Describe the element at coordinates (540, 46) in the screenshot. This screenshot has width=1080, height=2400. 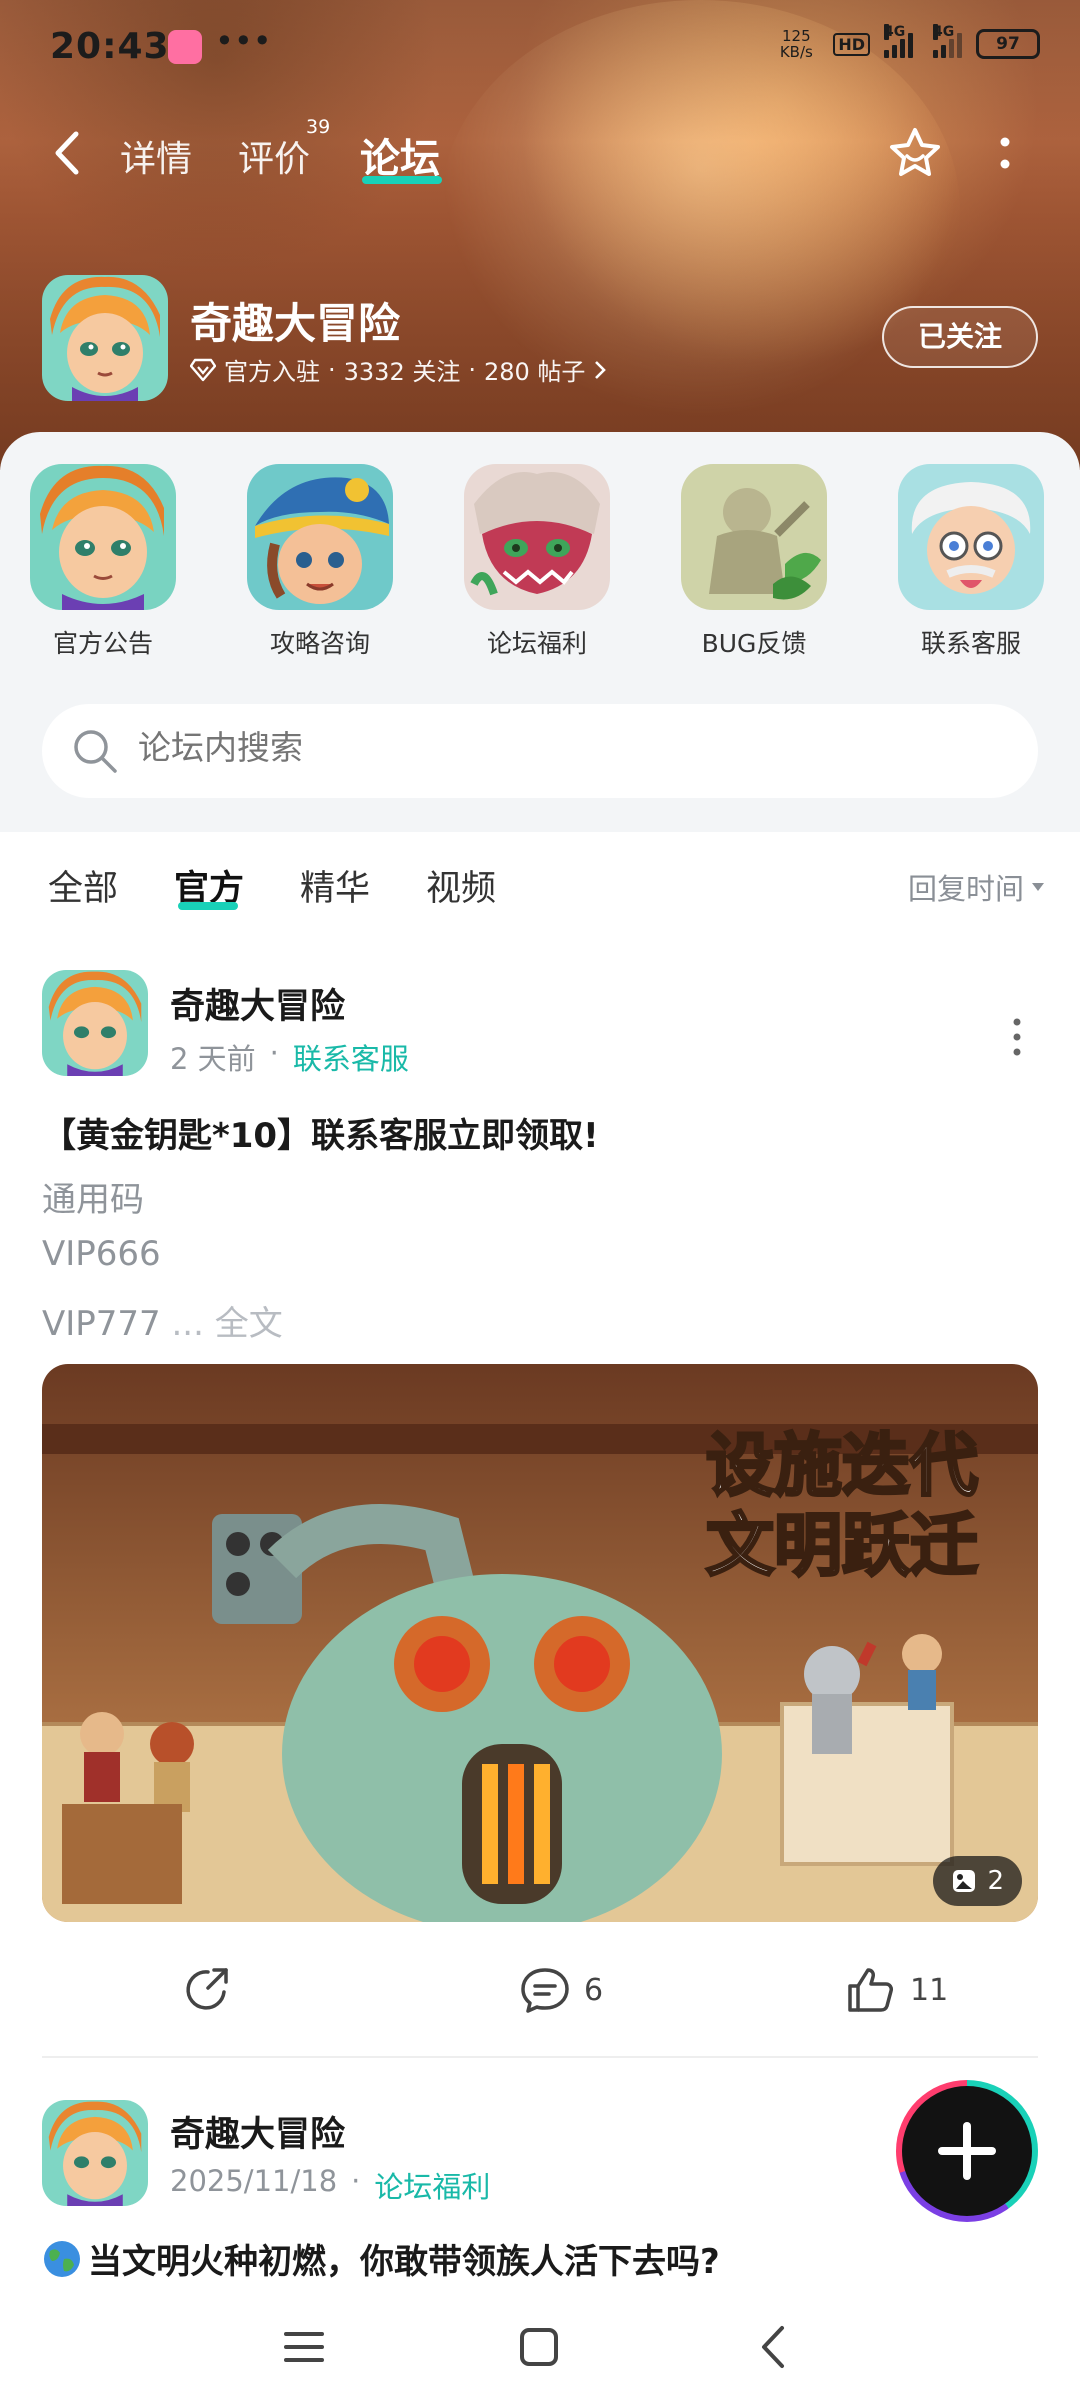
I see `status-bar: 20:43 ••• 125 KB/s HD 4G 4G 97` at that location.